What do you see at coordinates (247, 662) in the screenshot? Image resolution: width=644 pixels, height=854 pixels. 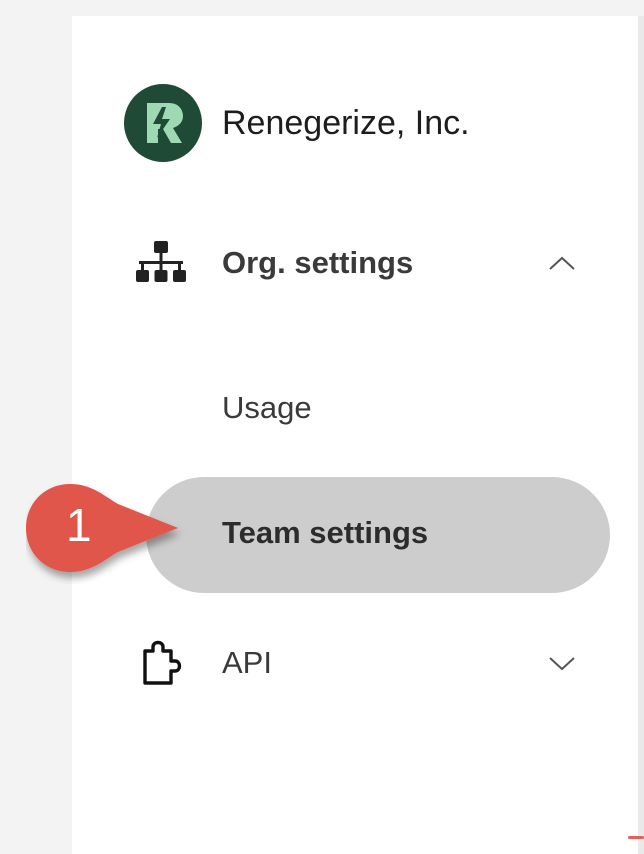 I see `nav-api-label: API` at bounding box center [247, 662].